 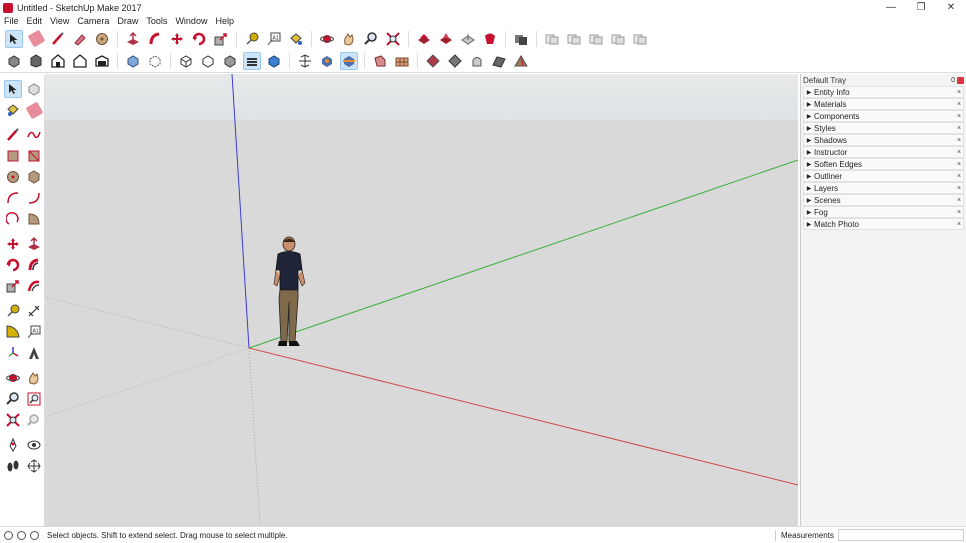 What do you see at coordinates (468, 39) in the screenshot?
I see `upload-icon` at bounding box center [468, 39].